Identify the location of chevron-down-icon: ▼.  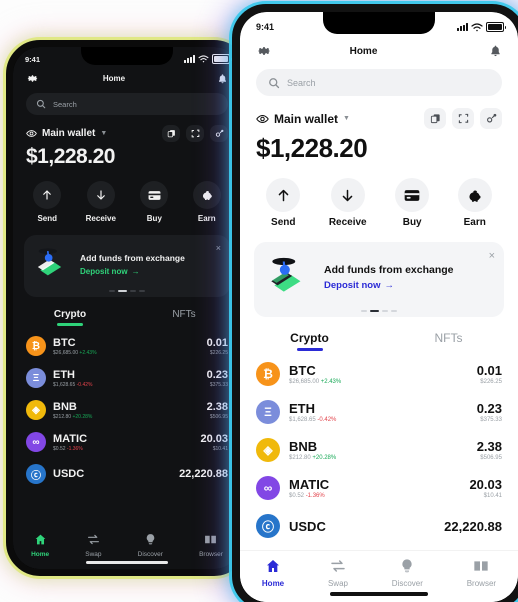
(104, 133).